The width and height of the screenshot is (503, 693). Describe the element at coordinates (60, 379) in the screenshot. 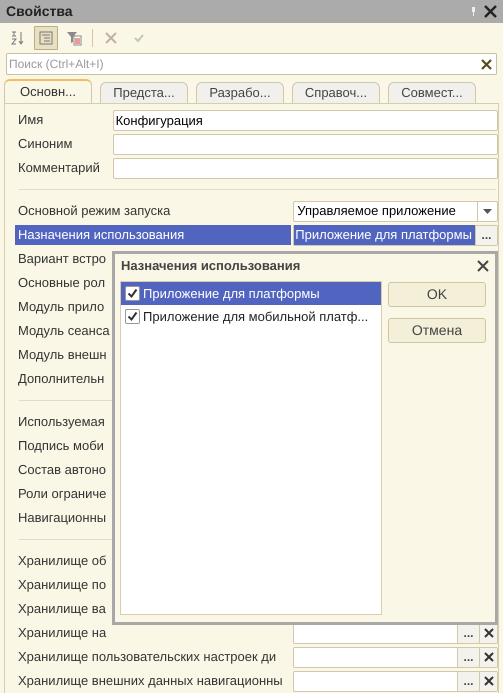

I see `property-label: Дополнительн` at that location.